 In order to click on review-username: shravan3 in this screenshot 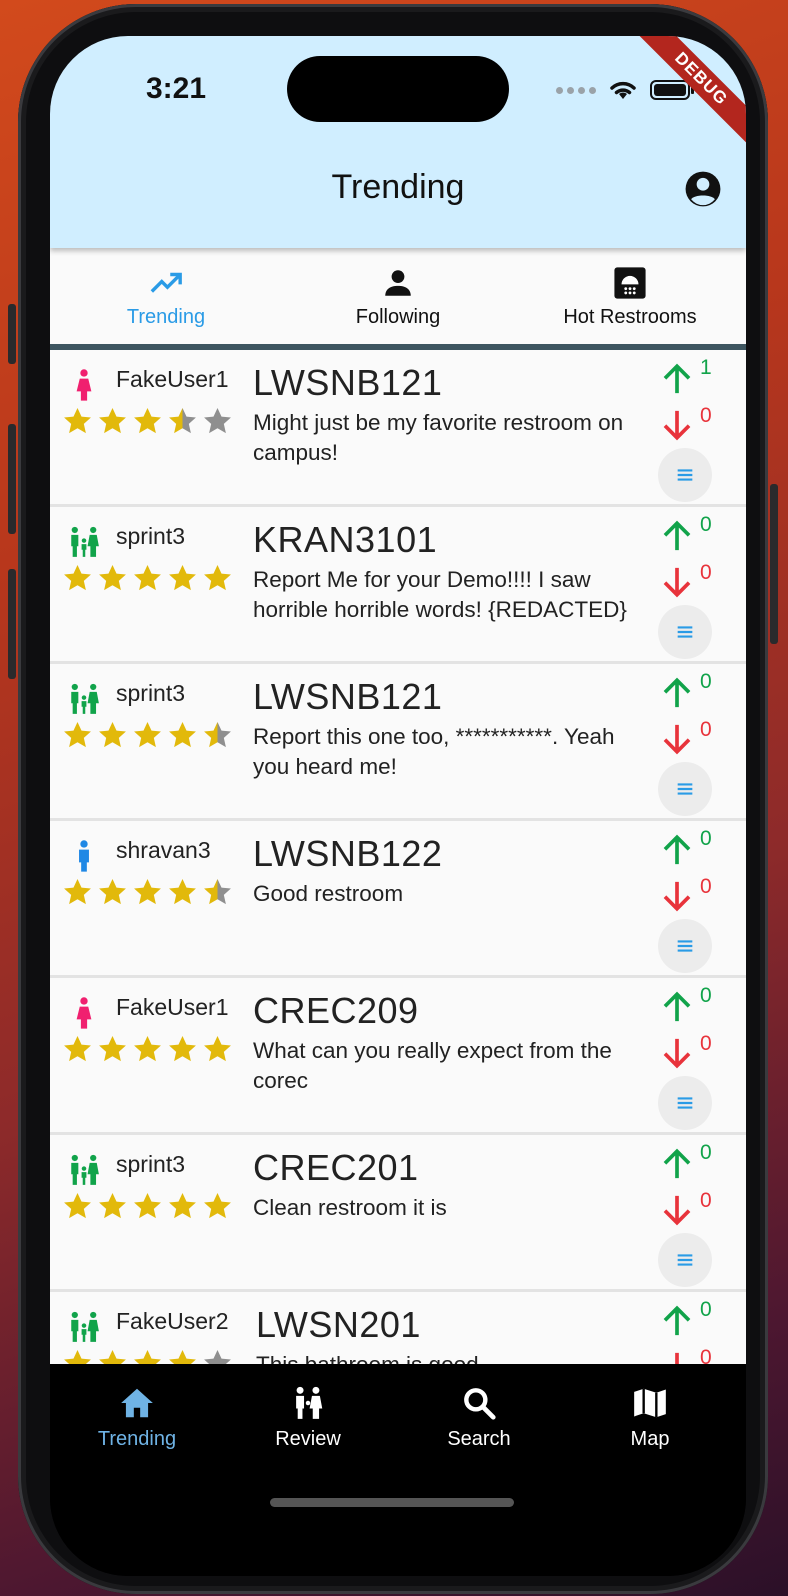, I will do `click(163, 850)`.